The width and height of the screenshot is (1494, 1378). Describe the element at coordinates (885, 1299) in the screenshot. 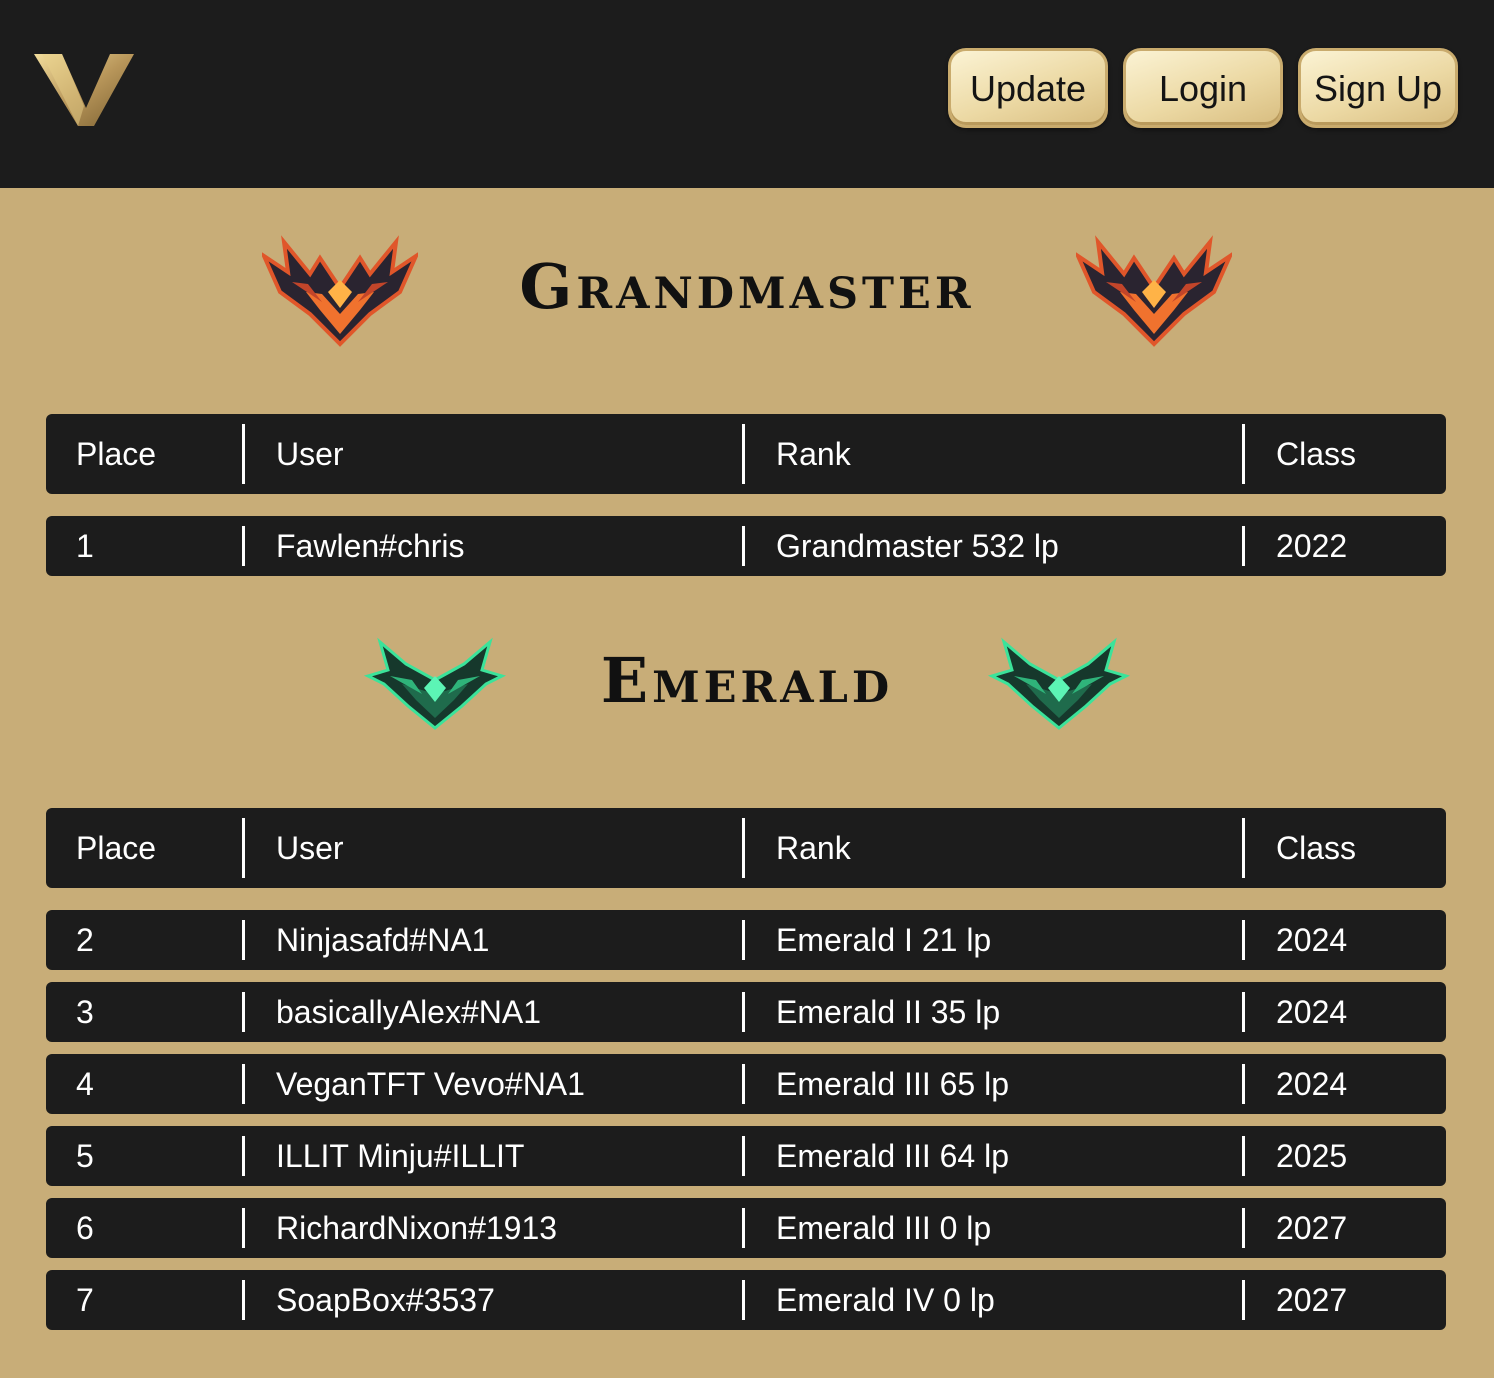

I see `rank-cell: Emerald IV 0 lp` at that location.